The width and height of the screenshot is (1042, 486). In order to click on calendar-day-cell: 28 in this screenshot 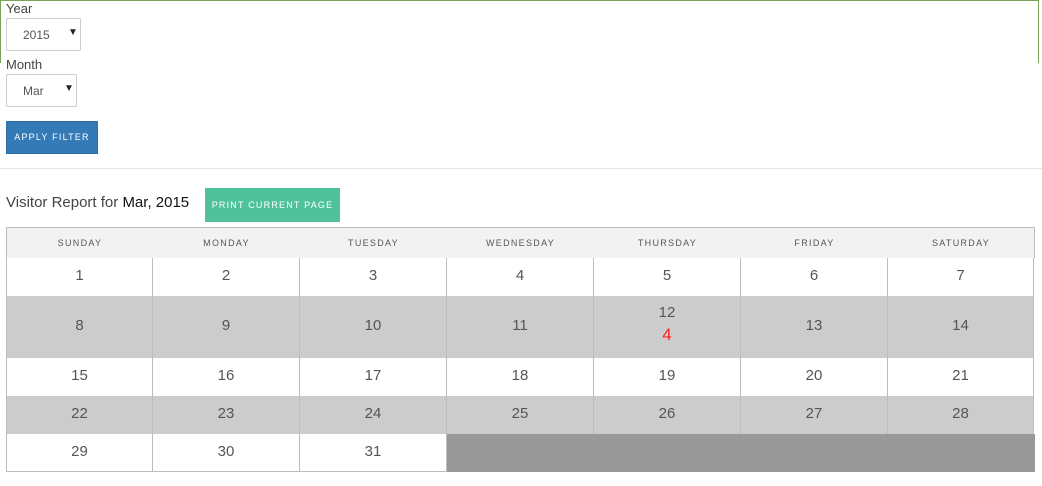, I will do `click(961, 415)`.